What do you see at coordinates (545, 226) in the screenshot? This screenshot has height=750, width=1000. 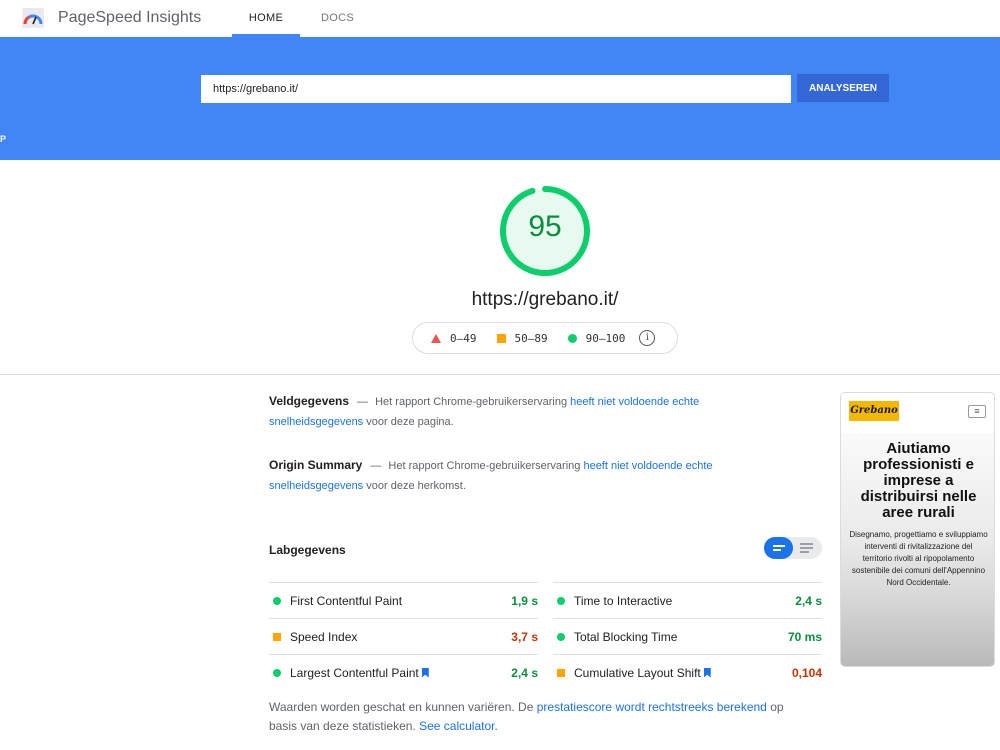 I see `performance-score: 95` at bounding box center [545, 226].